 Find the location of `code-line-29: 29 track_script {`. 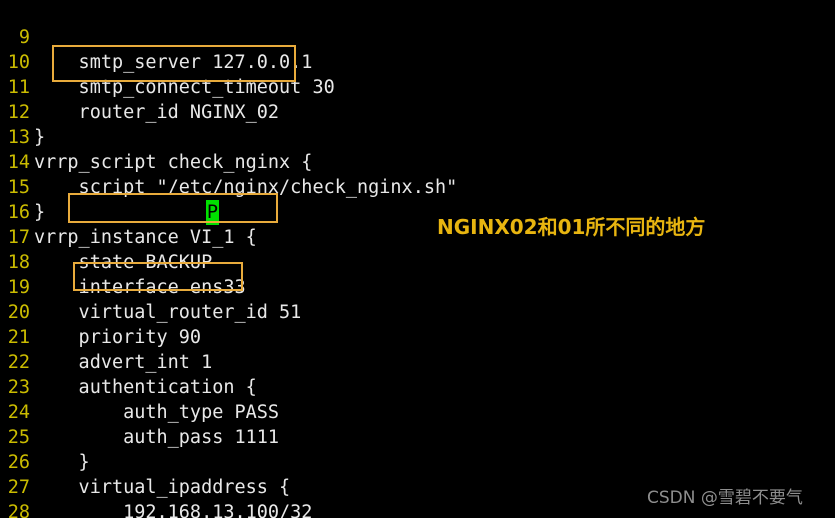

code-line-29: 29 track_script { is located at coordinates (33, 509).